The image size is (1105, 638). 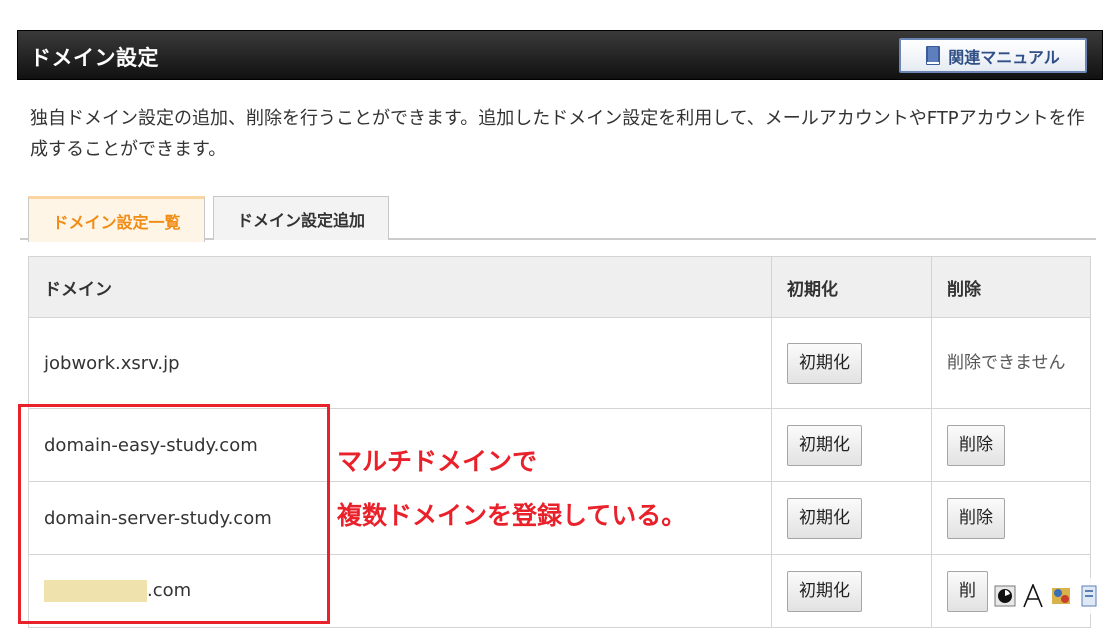 I want to click on tab-domain-add-label: ドメイン設定追加, so click(x=300, y=220).